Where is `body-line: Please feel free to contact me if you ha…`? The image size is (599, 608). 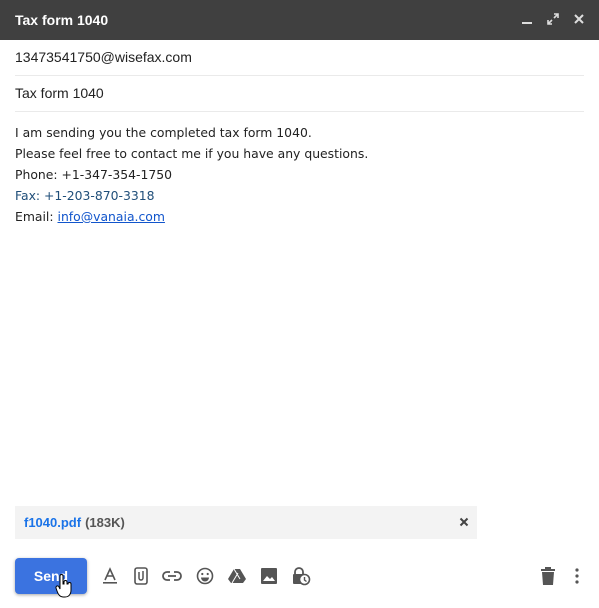
body-line: Please feel free to contact me if you ha… is located at coordinates (192, 153).